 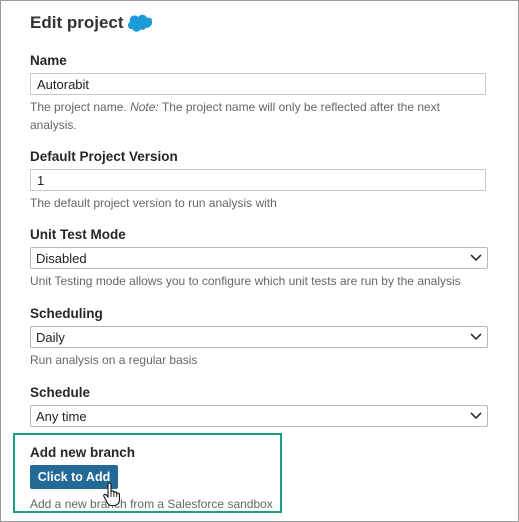 What do you see at coordinates (78, 234) in the screenshot?
I see `unit-test-mode-label: Unit Test Mode` at bounding box center [78, 234].